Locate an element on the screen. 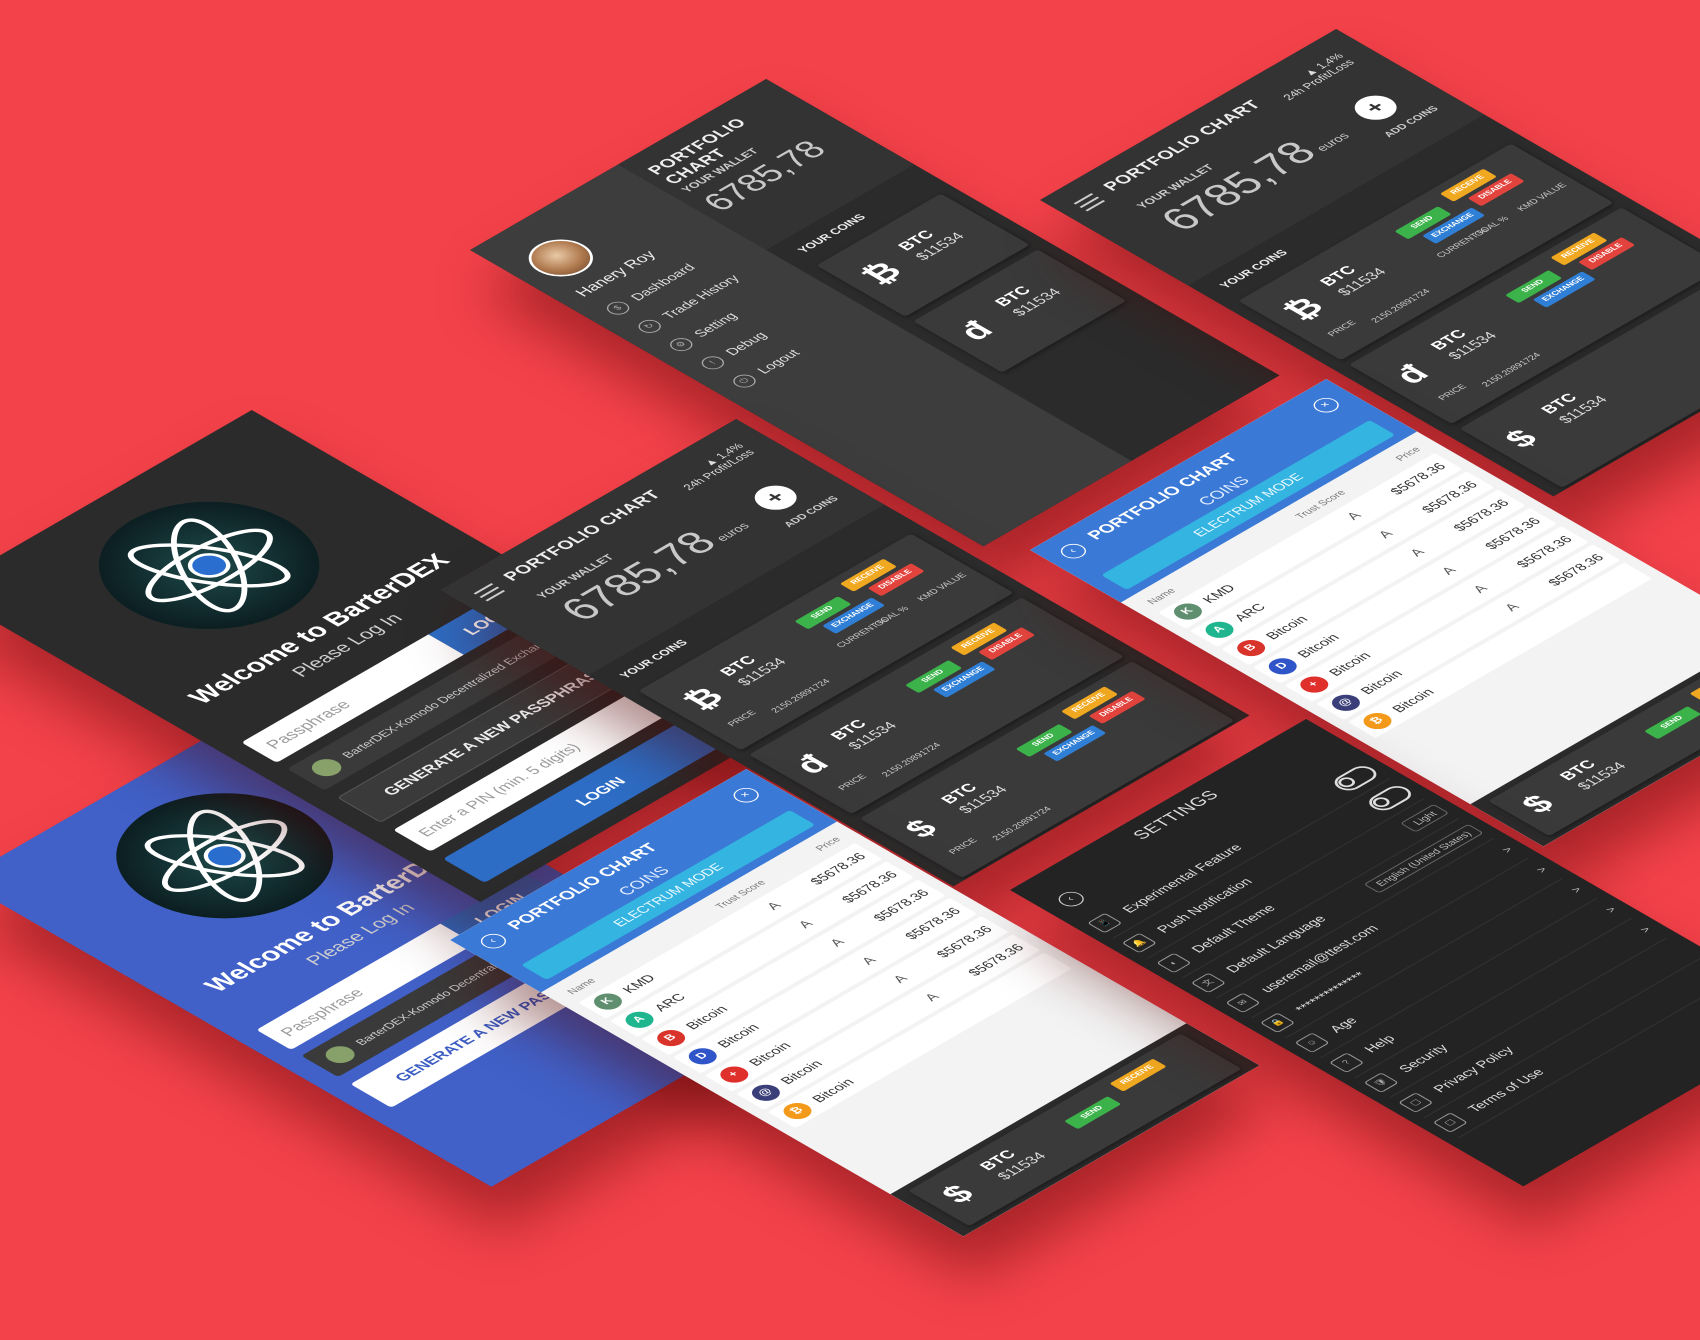 This screenshot has width=1700, height=1340. history-icon: ↻ is located at coordinates (649, 326).